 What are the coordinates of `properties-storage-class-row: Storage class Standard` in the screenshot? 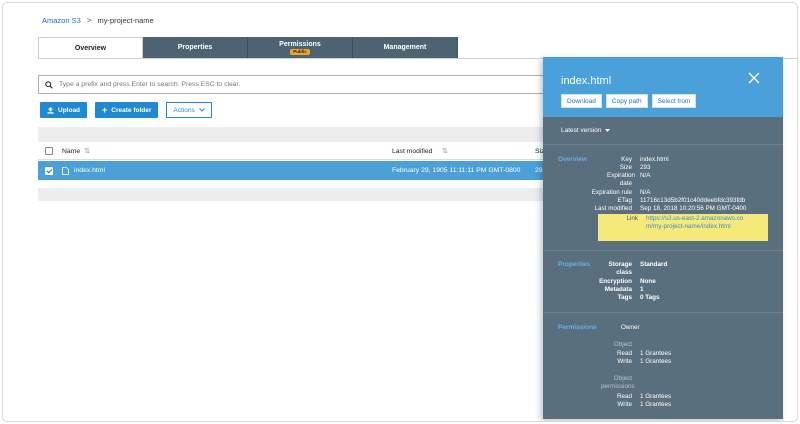 It's located at (651, 269).